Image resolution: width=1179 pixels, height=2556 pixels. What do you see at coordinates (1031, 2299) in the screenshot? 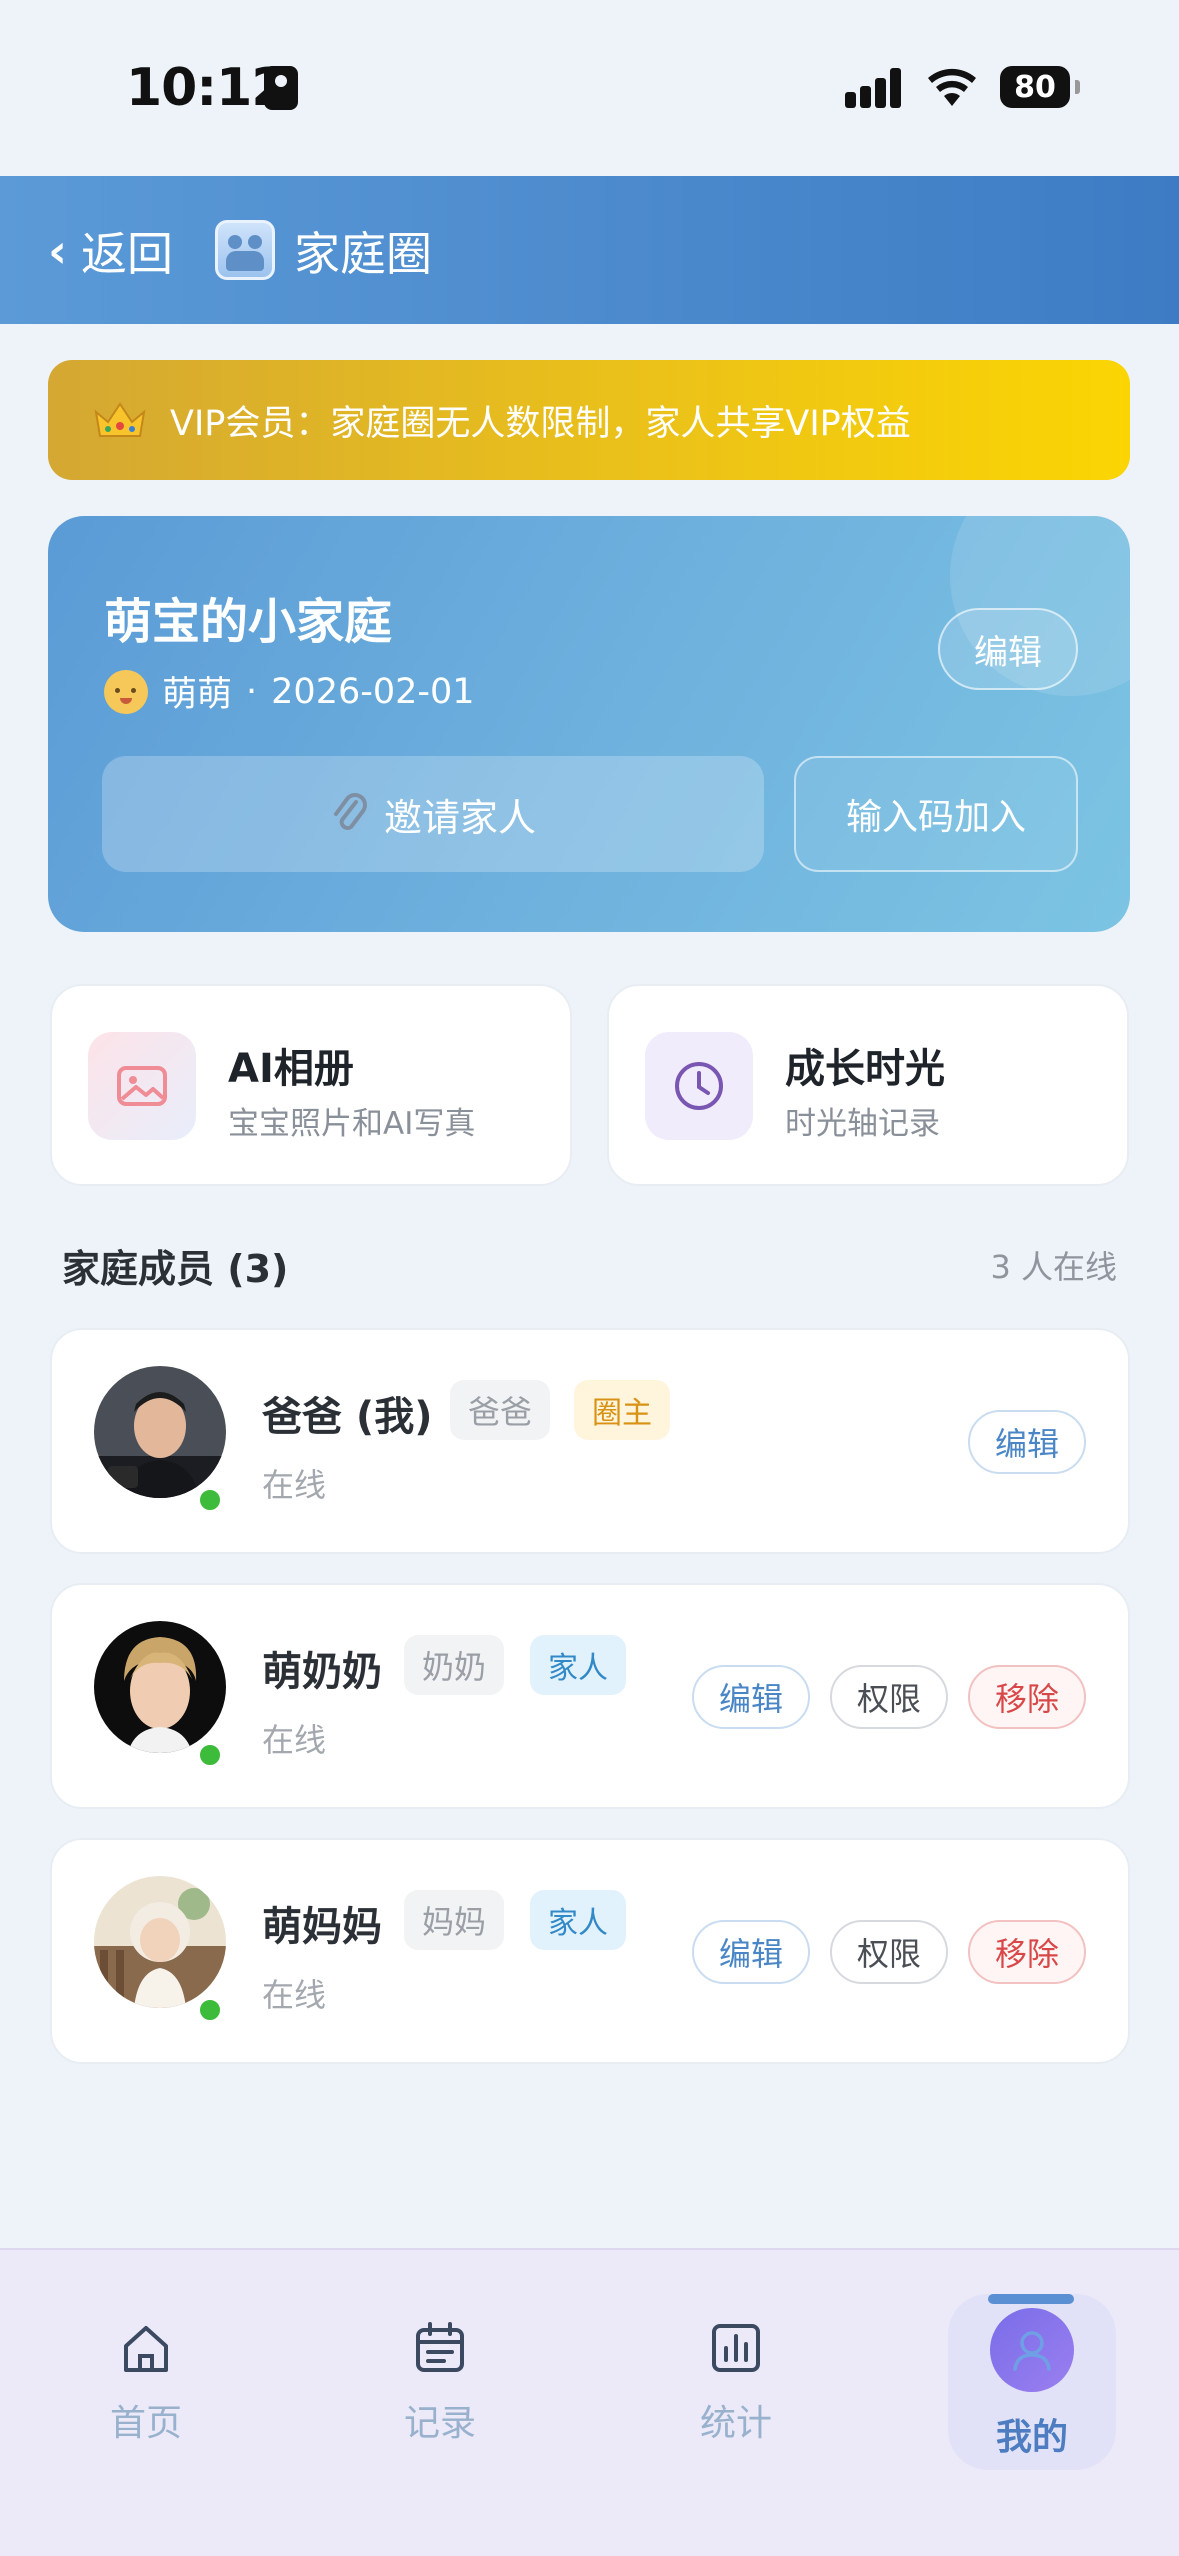
I see `active-tab-indicator` at bounding box center [1031, 2299].